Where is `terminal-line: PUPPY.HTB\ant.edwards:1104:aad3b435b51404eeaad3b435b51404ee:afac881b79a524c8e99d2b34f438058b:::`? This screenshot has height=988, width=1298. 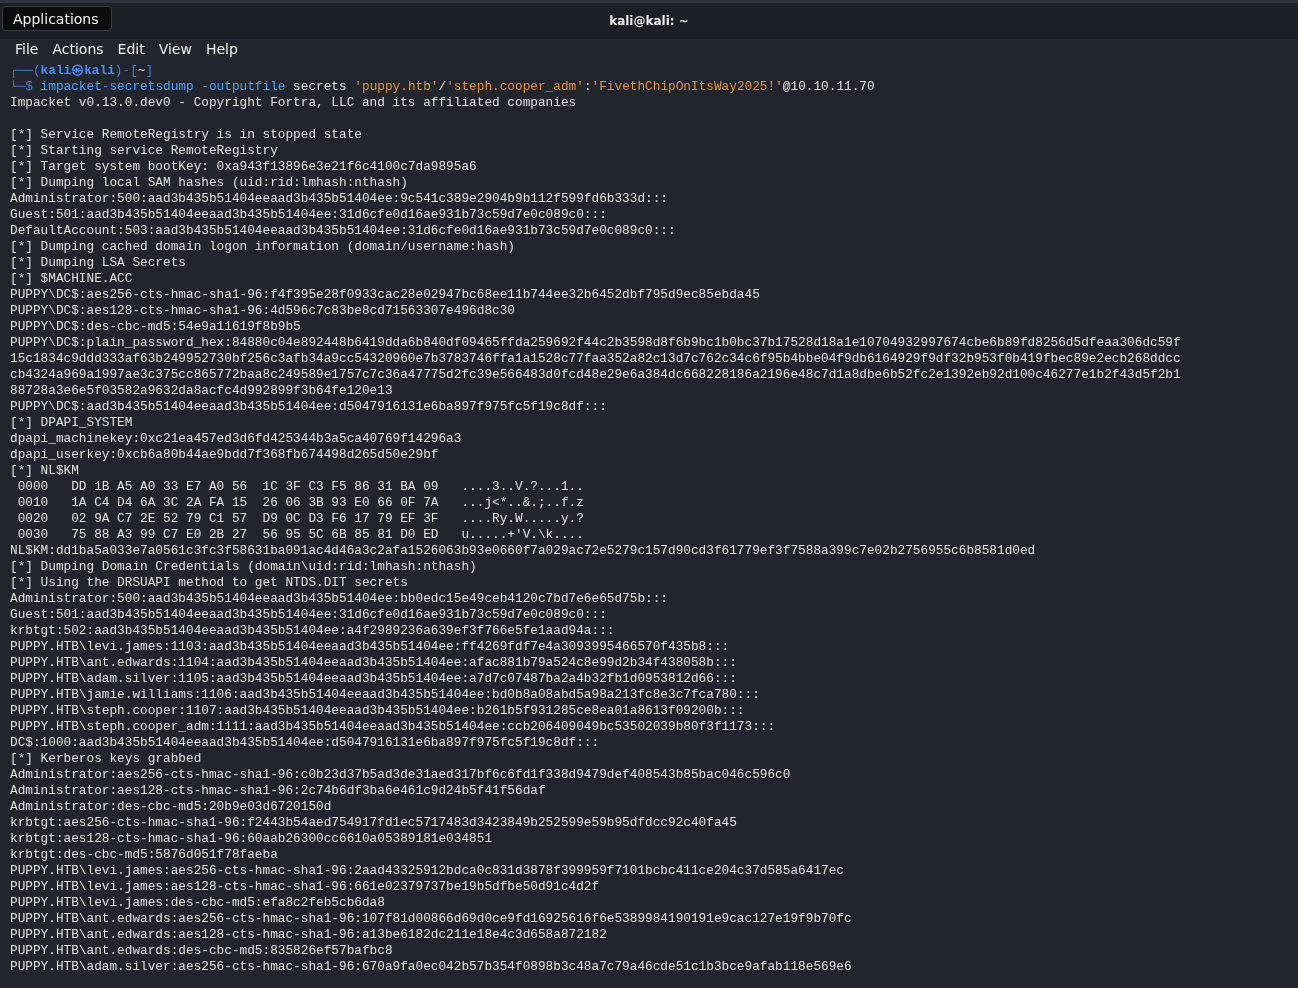
terminal-line: PUPPY.HTB\ant.edwards:1104:aad3b435b51404eeaad3b435b51404ee:afac881b79a524c8e99d2b34f438058b::: is located at coordinates (374, 663).